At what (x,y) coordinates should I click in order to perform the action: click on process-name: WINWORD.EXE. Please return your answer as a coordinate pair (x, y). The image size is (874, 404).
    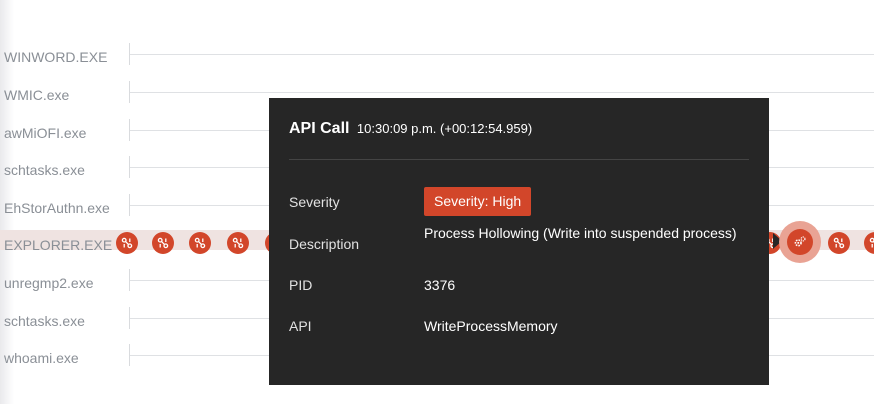
    Looking at the image, I should click on (56, 57).